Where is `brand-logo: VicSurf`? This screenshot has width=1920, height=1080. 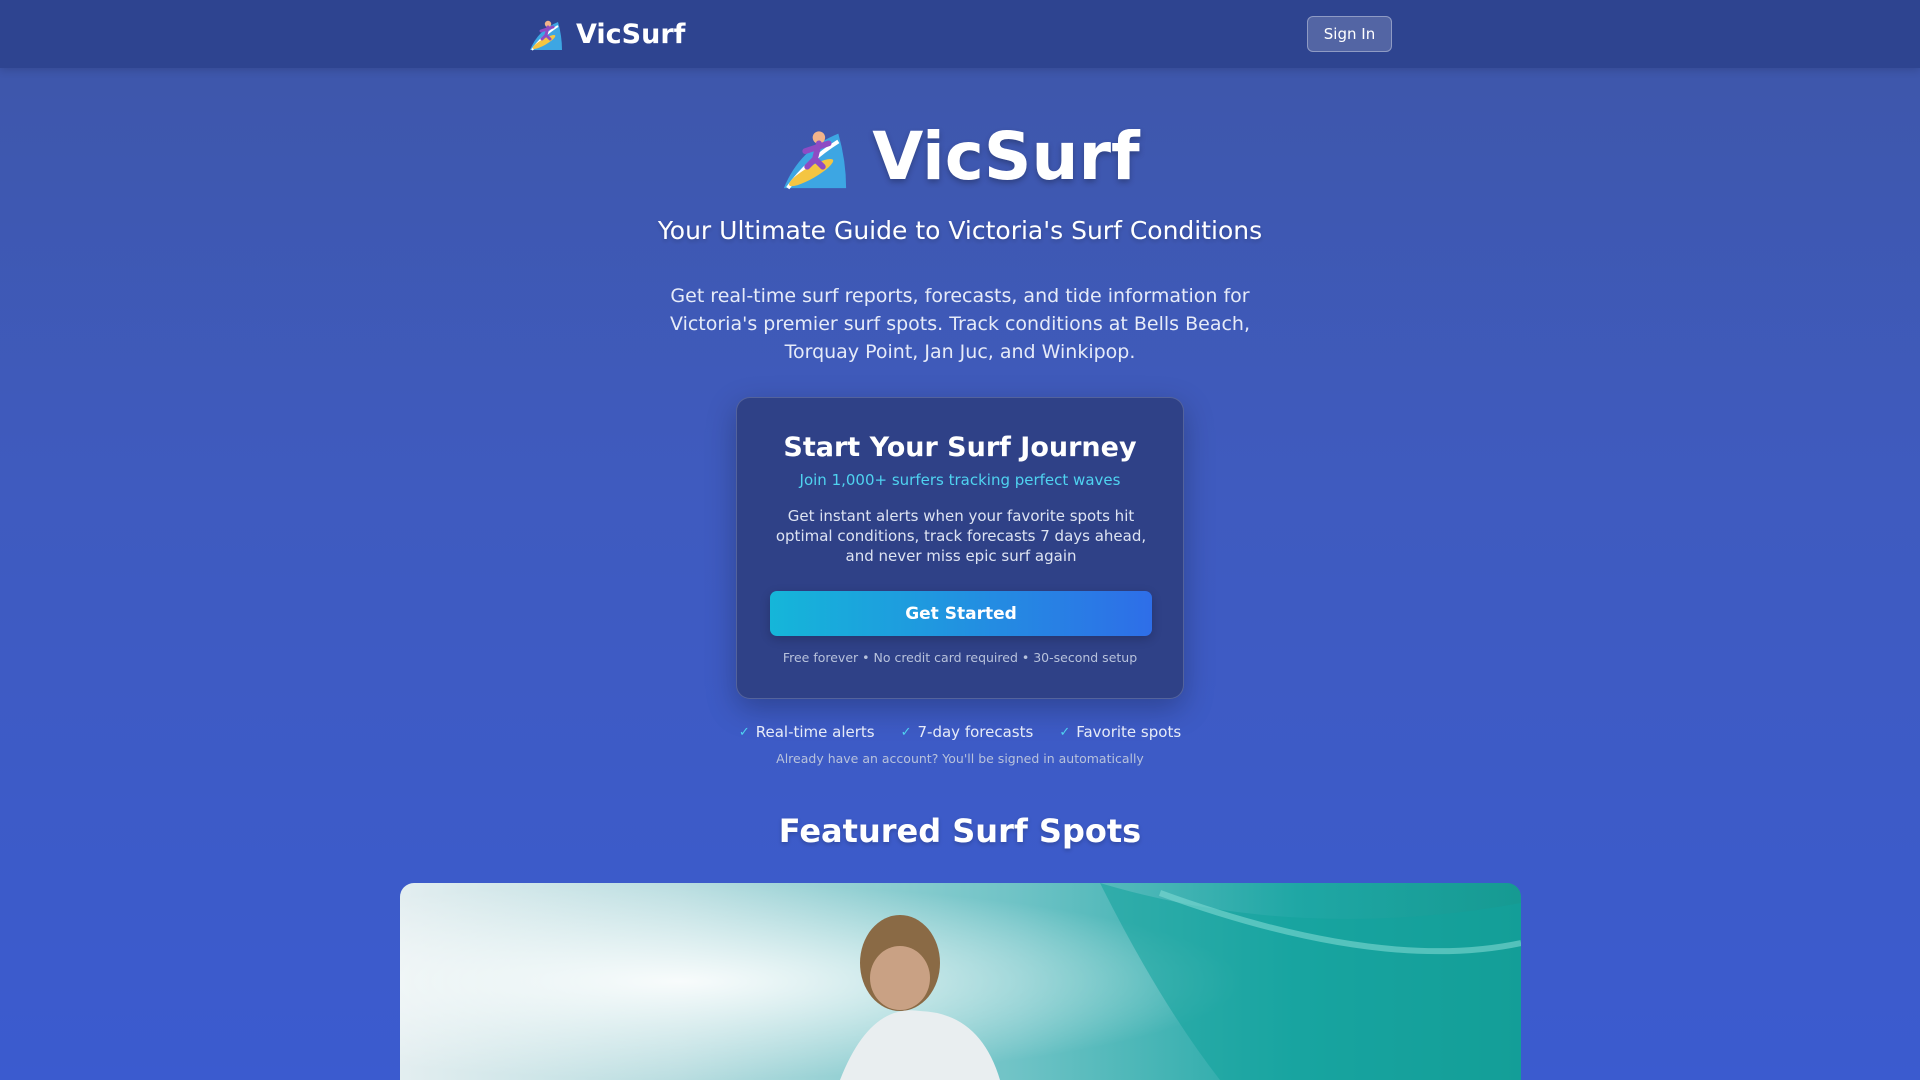
brand-logo: VicSurf is located at coordinates (606, 34).